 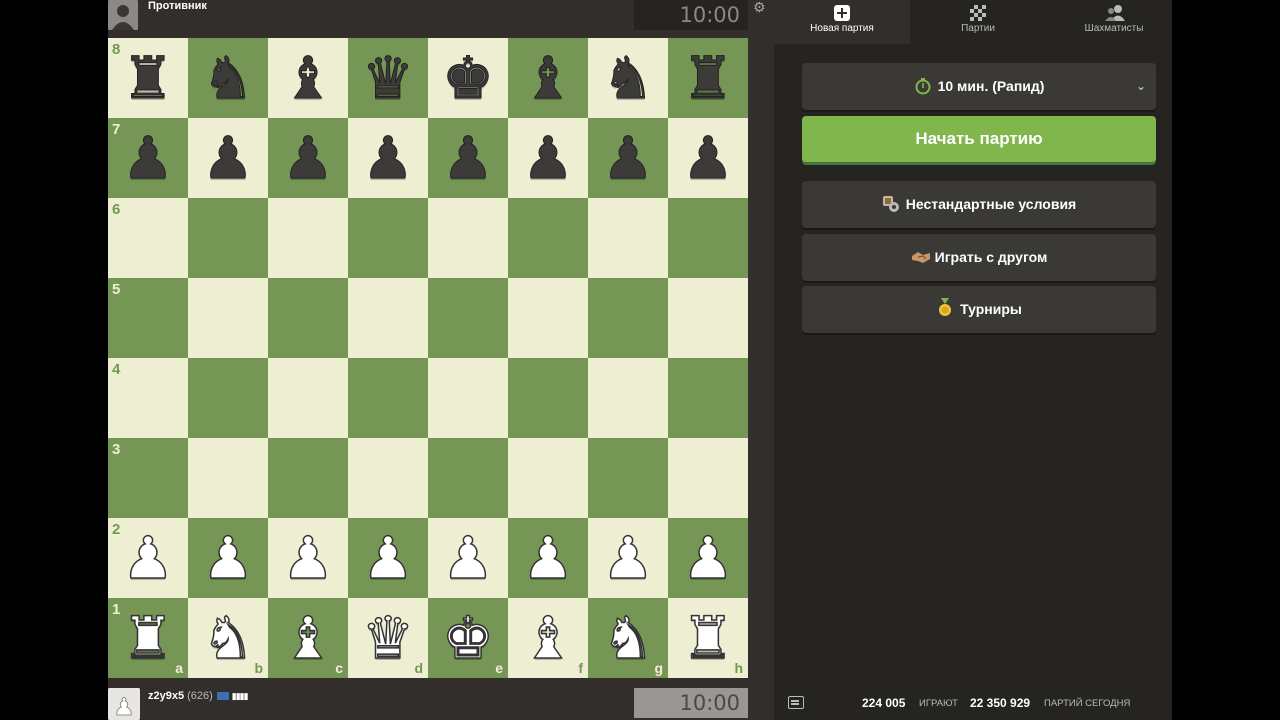 I want to click on square-h5, so click(x=708, y=318).